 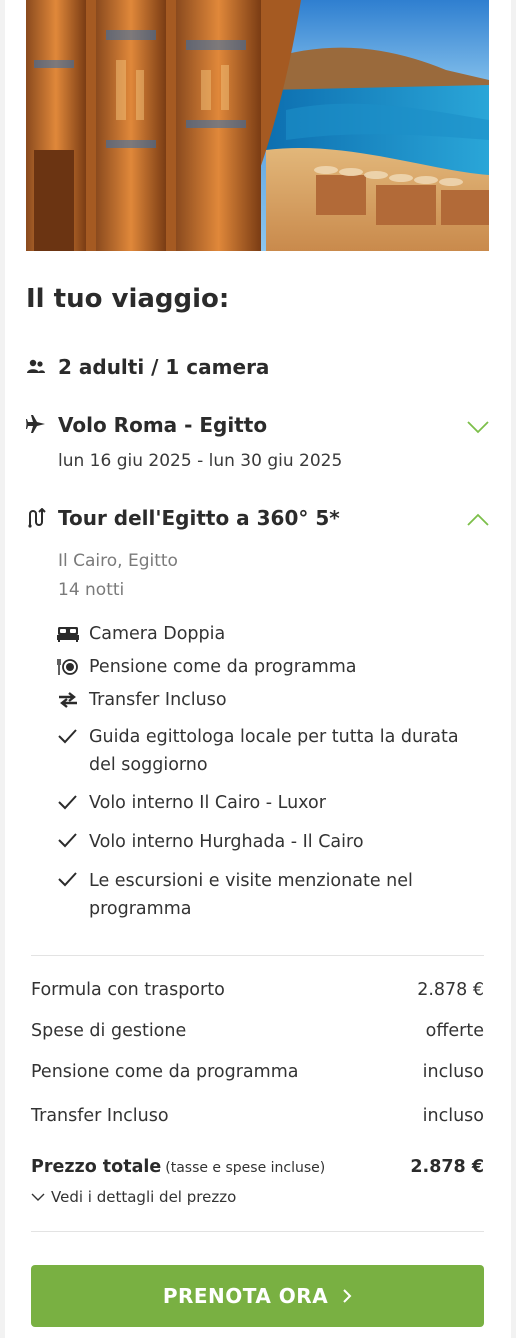 What do you see at coordinates (450, 990) in the screenshot?
I see `price-row-value: 2.878 €` at bounding box center [450, 990].